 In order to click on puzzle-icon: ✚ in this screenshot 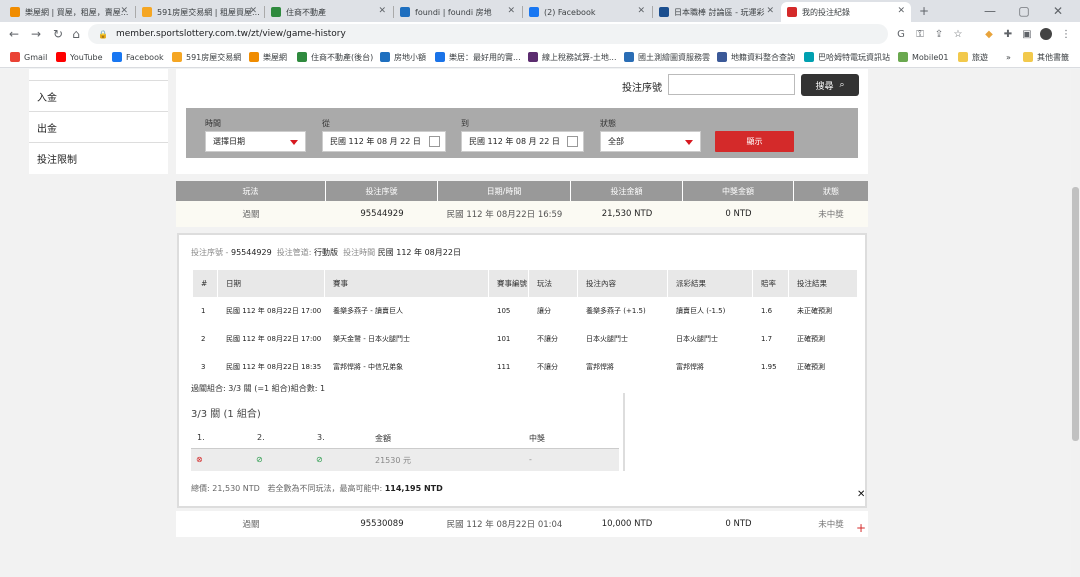, I will do `click(1008, 34)`.